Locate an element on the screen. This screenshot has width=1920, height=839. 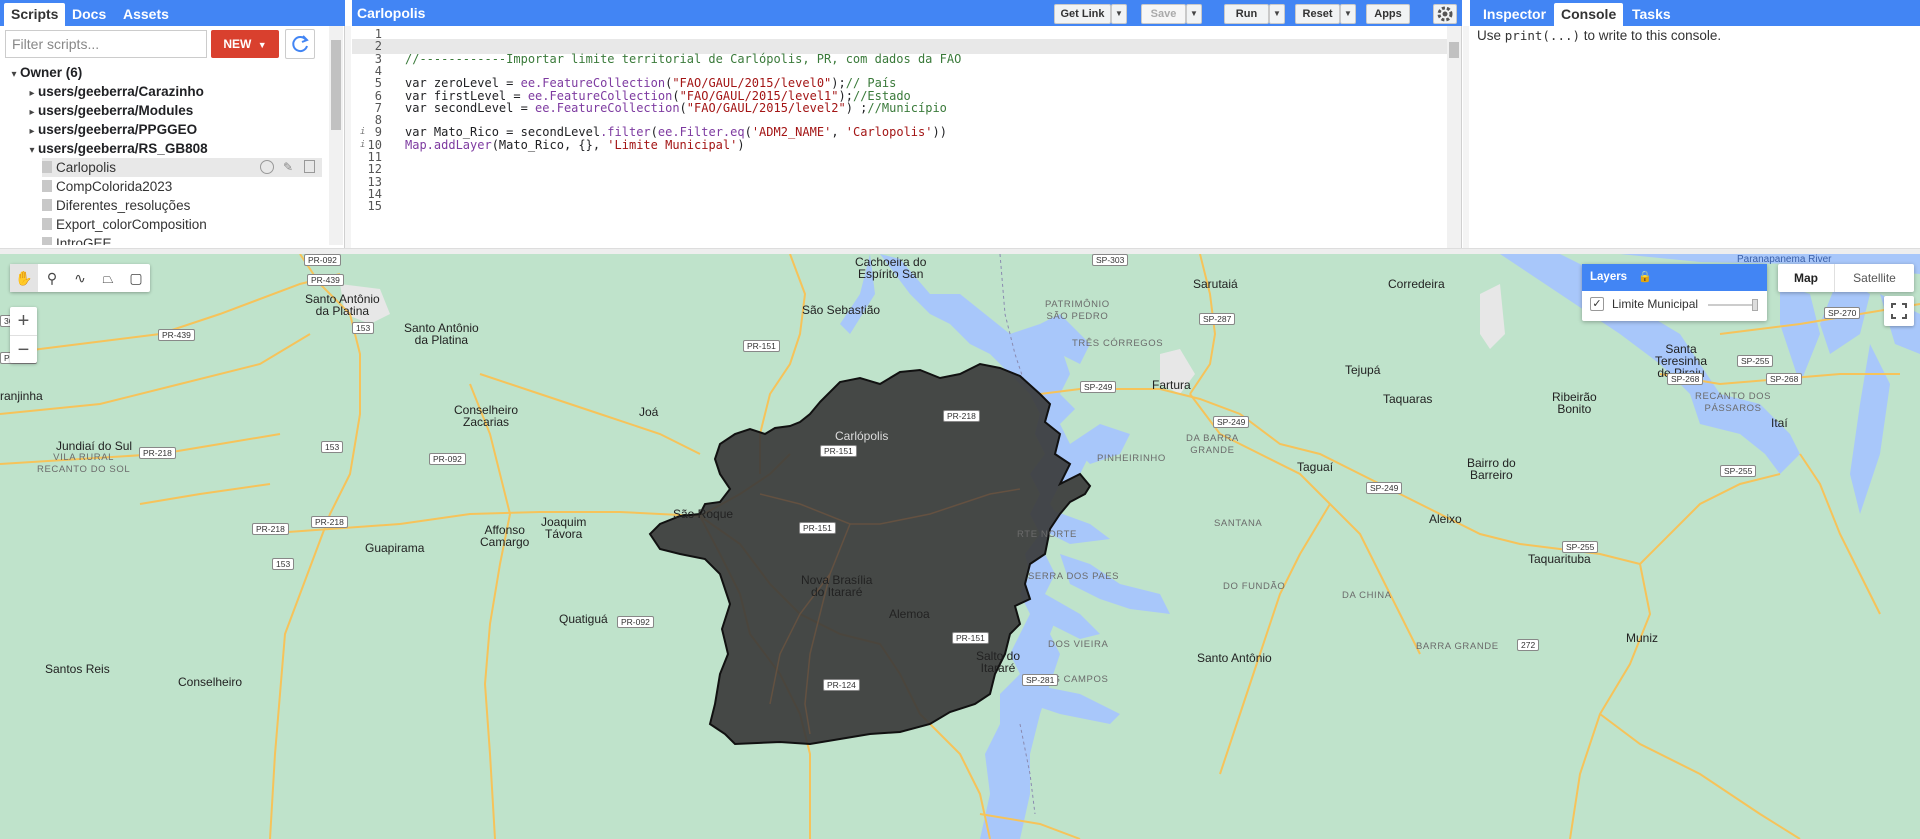
script-title: Carlopolis is located at coordinates (391, 13).